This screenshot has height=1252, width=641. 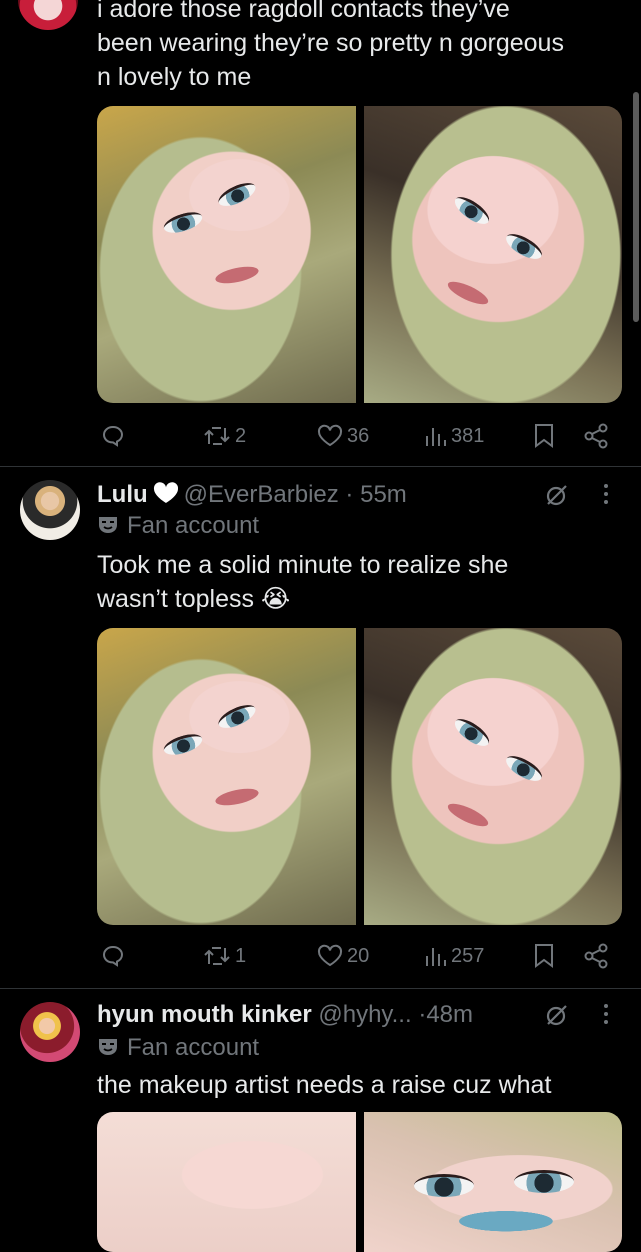 I want to click on like-button: 20, so click(x=343, y=956).